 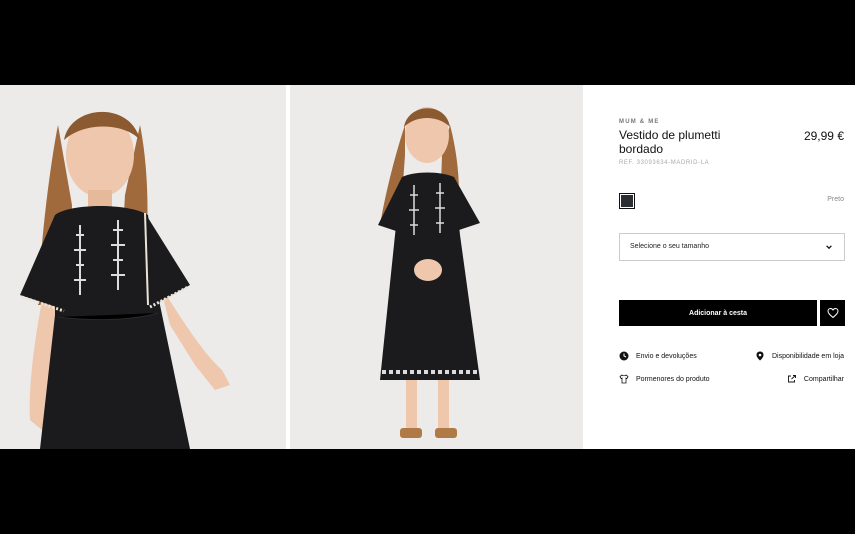 I want to click on location-pin-icon, so click(x=760, y=356).